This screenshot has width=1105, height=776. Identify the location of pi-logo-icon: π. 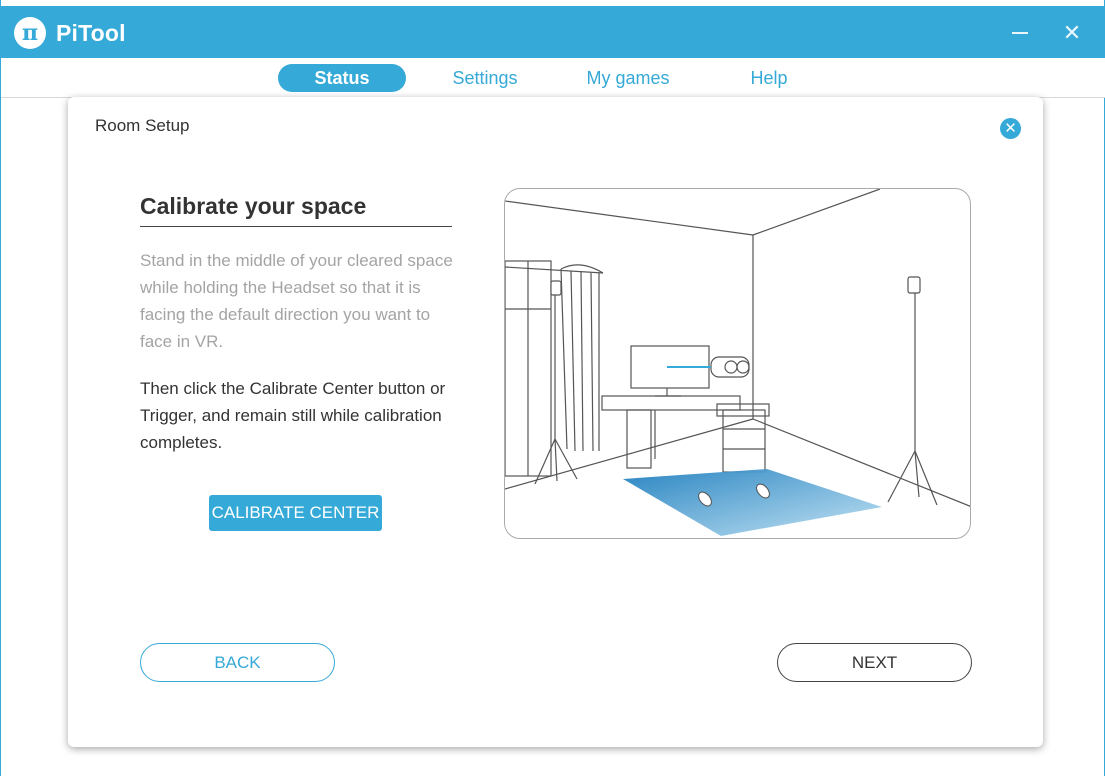
(30, 33).